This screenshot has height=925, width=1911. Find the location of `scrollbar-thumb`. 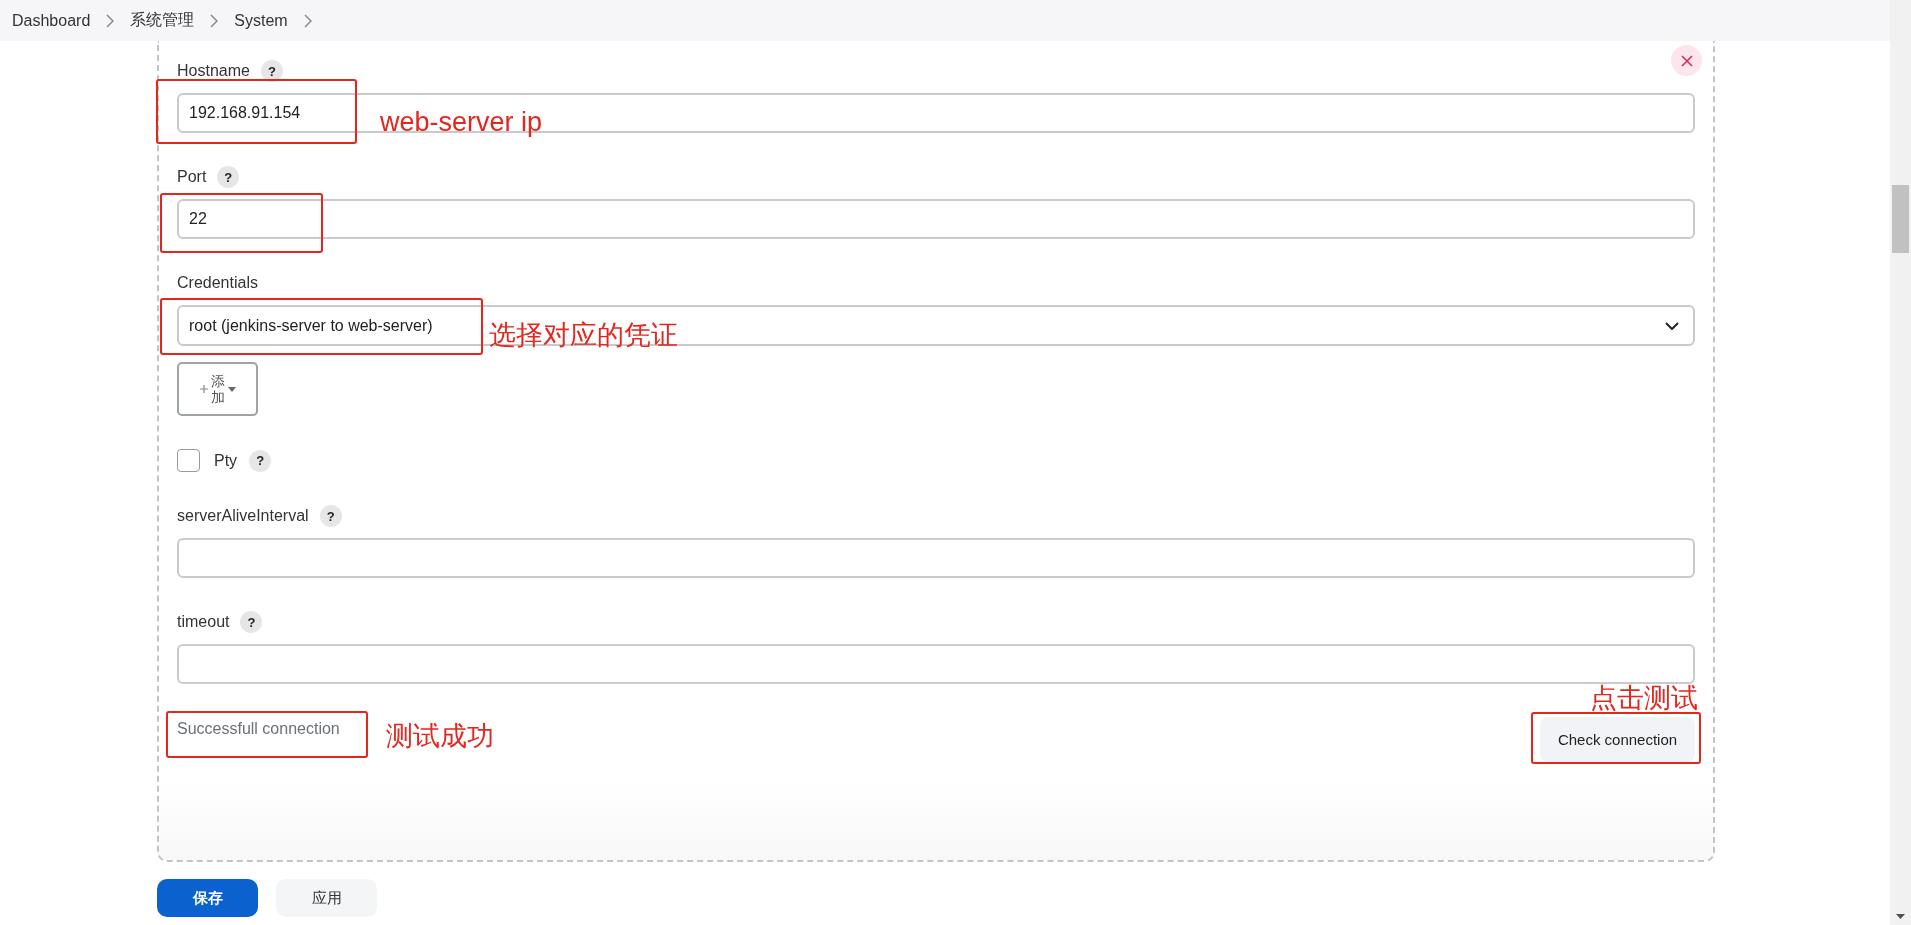

scrollbar-thumb is located at coordinates (1900, 219).